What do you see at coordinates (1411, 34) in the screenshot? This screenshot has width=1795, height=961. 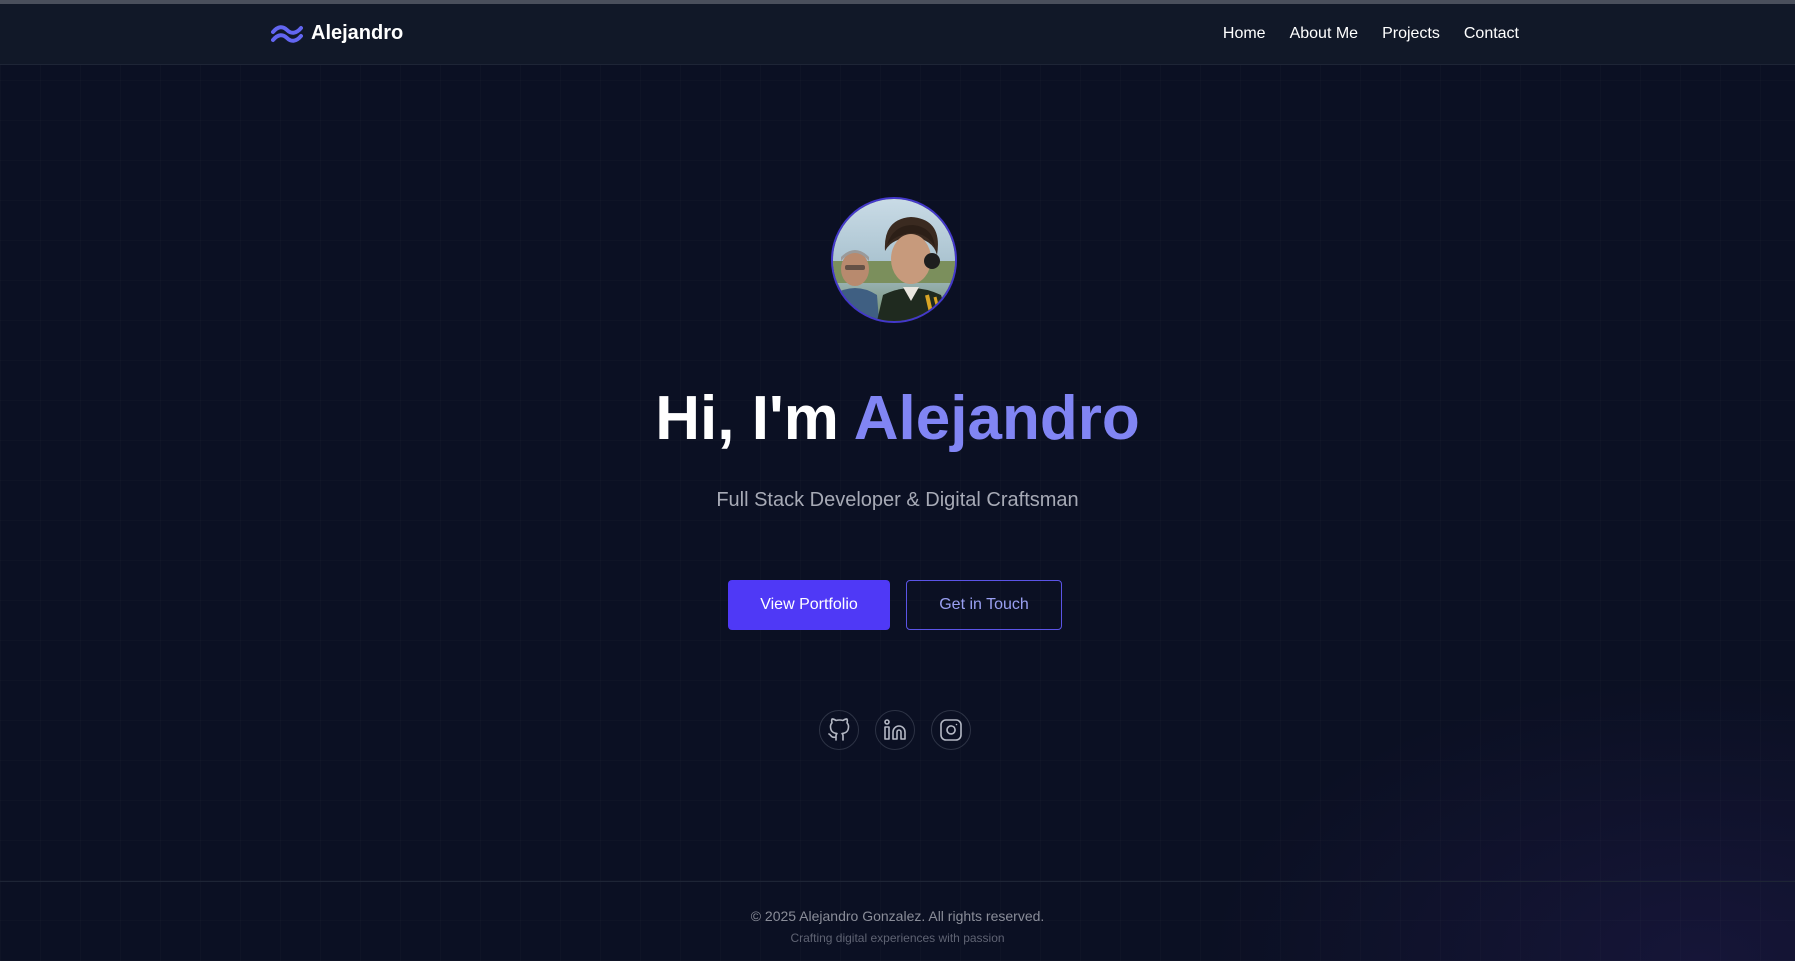 I see `nav-link-projects: Projects` at bounding box center [1411, 34].